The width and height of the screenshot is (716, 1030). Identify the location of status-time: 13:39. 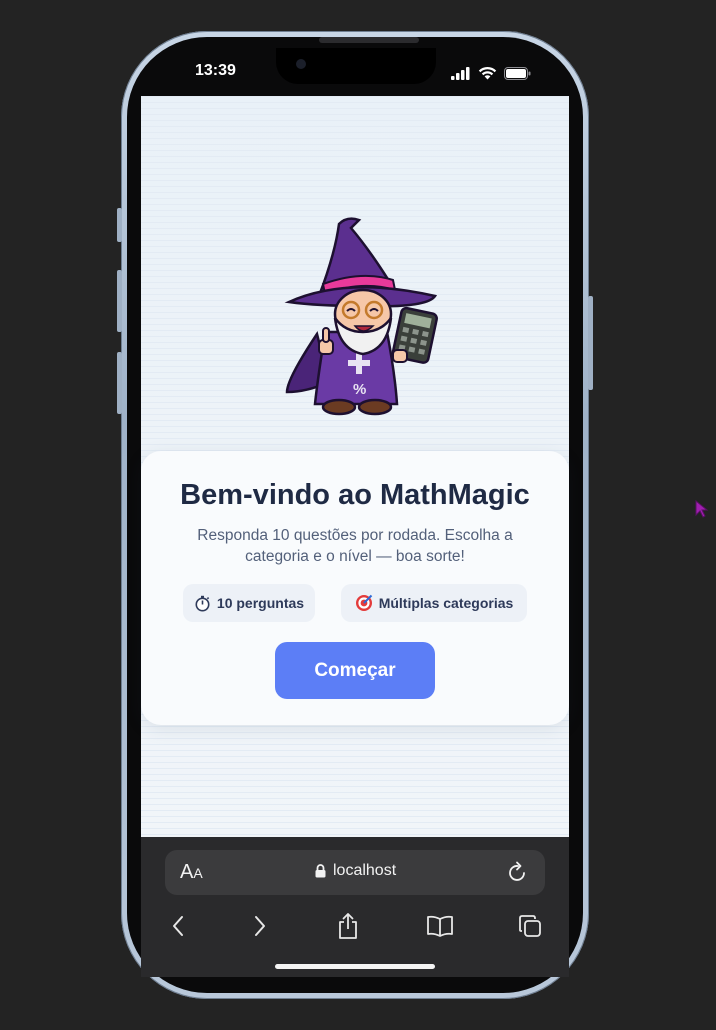
(215, 70).